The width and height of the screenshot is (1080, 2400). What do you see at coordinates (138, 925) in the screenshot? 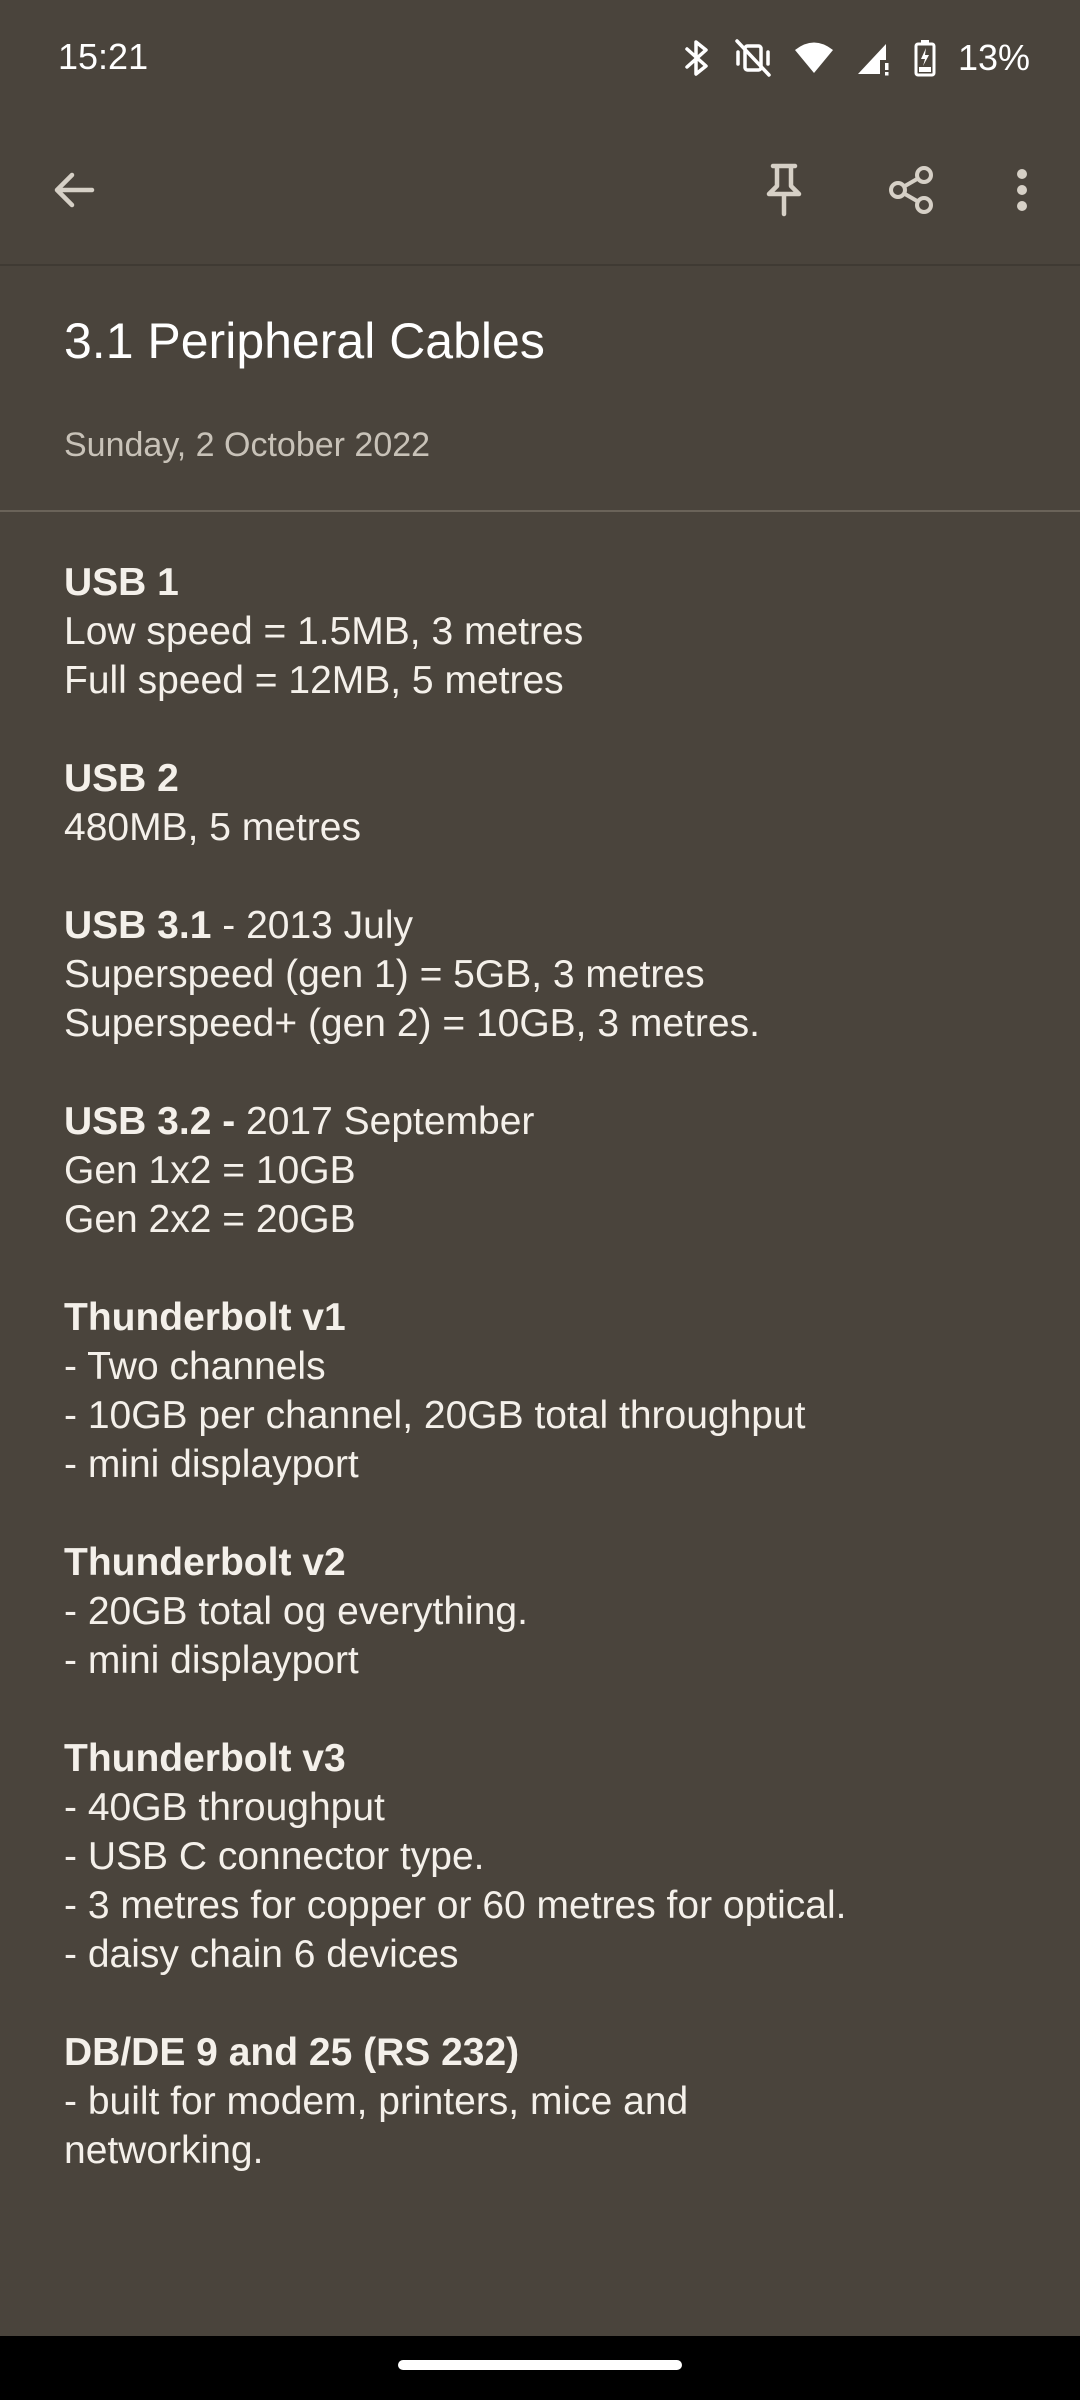
I see `section-heading: USB 3.1` at bounding box center [138, 925].